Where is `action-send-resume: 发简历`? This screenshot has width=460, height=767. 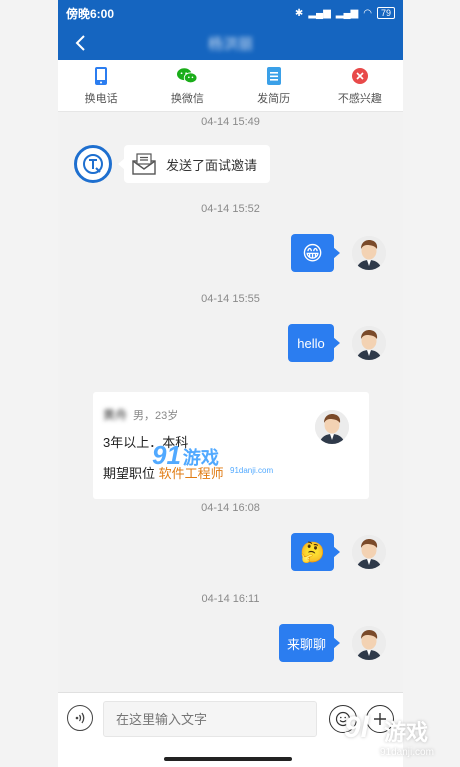 action-send-resume: 发简历 is located at coordinates (274, 85).